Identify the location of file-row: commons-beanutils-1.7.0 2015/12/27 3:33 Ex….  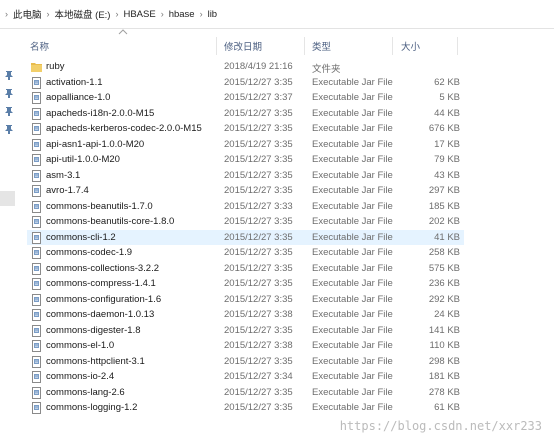
(245, 207).